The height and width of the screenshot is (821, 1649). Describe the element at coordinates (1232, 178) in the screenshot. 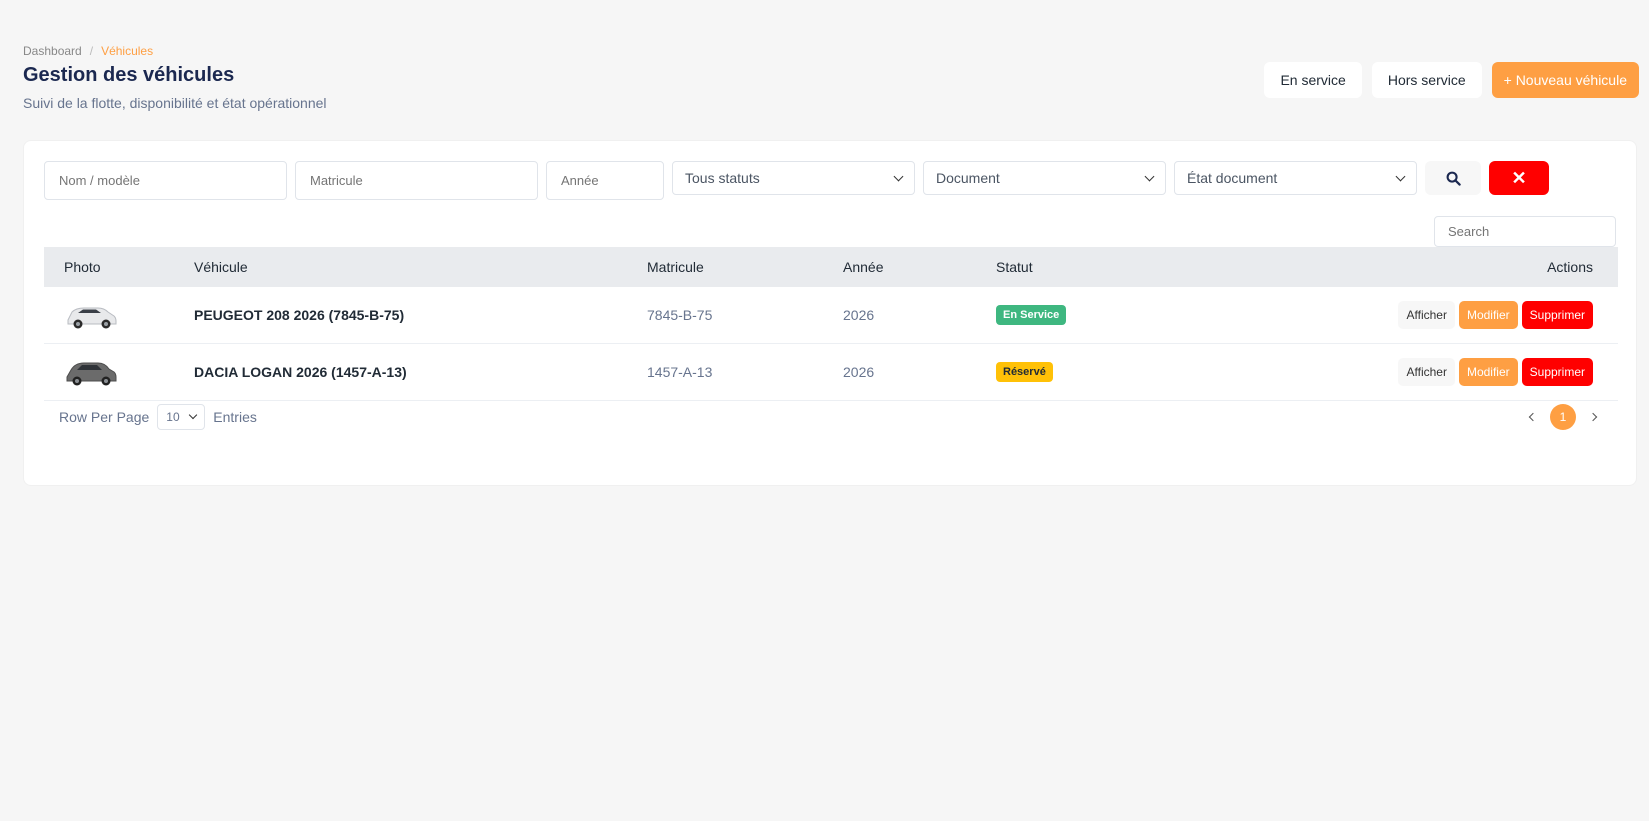

I see `document-state-select-value: État document` at that location.